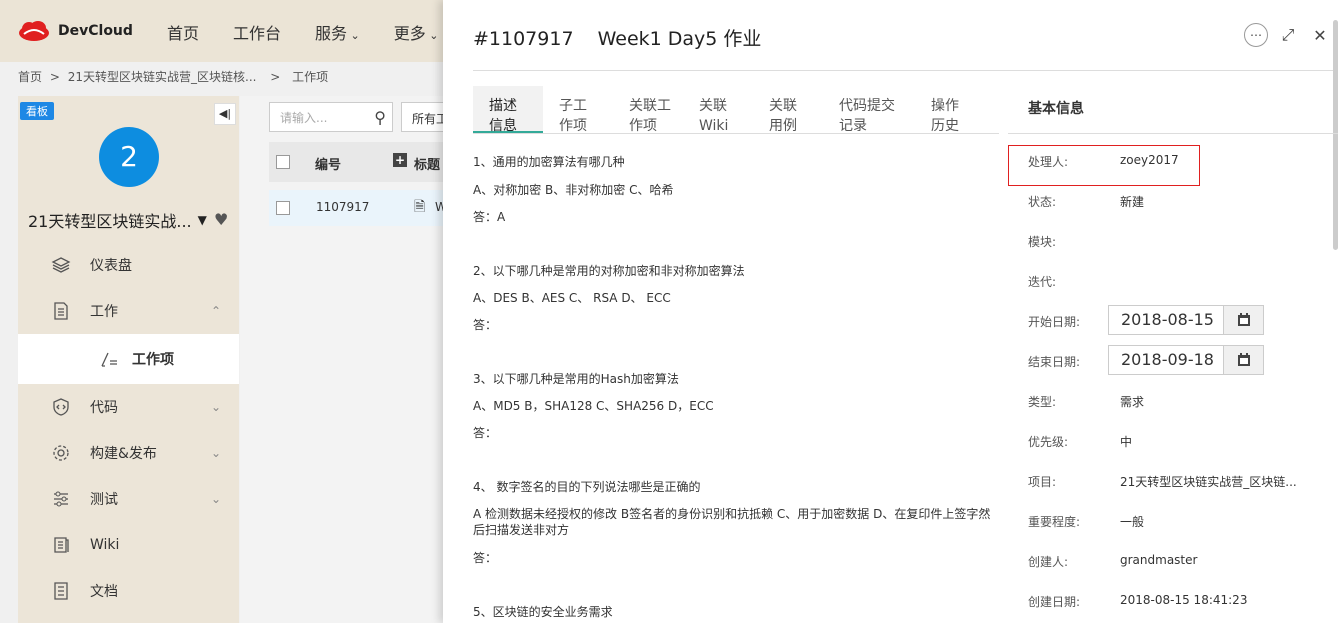  I want to click on tab-description: 描述 信息, so click(508, 110).